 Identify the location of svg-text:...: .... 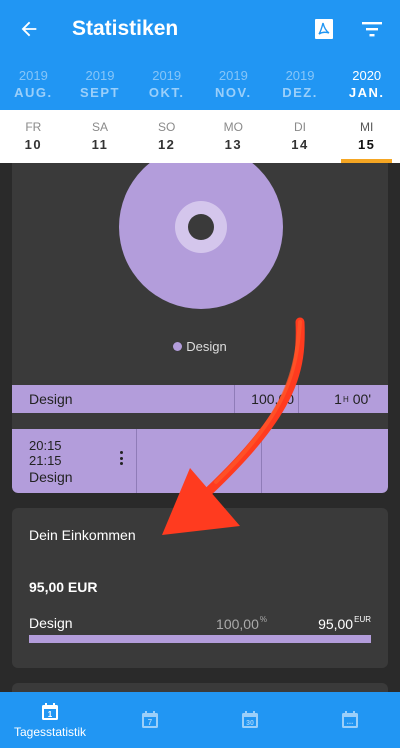
(350, 721).